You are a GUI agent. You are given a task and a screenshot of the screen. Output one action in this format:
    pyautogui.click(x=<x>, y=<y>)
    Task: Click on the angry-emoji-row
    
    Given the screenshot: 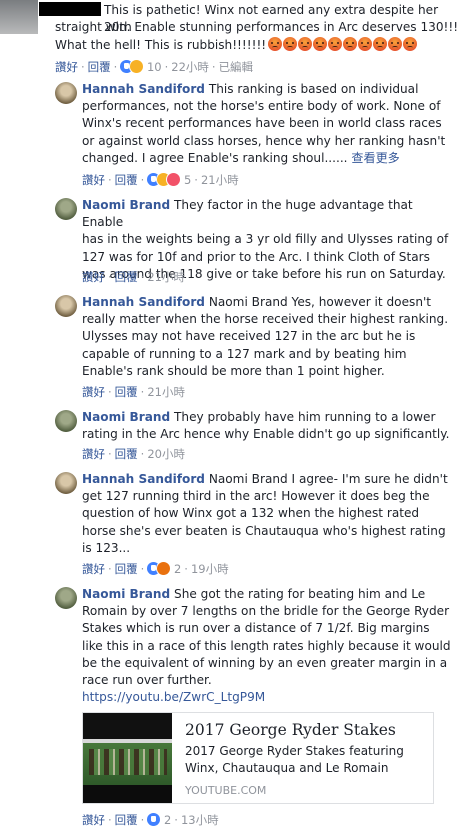 What is the action you would take?
    pyautogui.click(x=343, y=44)
    